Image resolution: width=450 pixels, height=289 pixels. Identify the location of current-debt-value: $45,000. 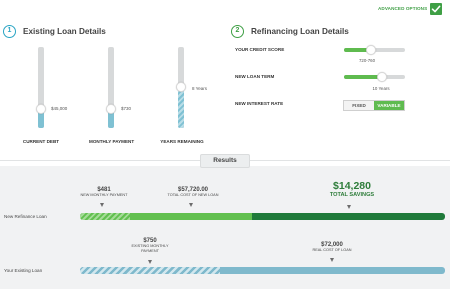
(59, 108).